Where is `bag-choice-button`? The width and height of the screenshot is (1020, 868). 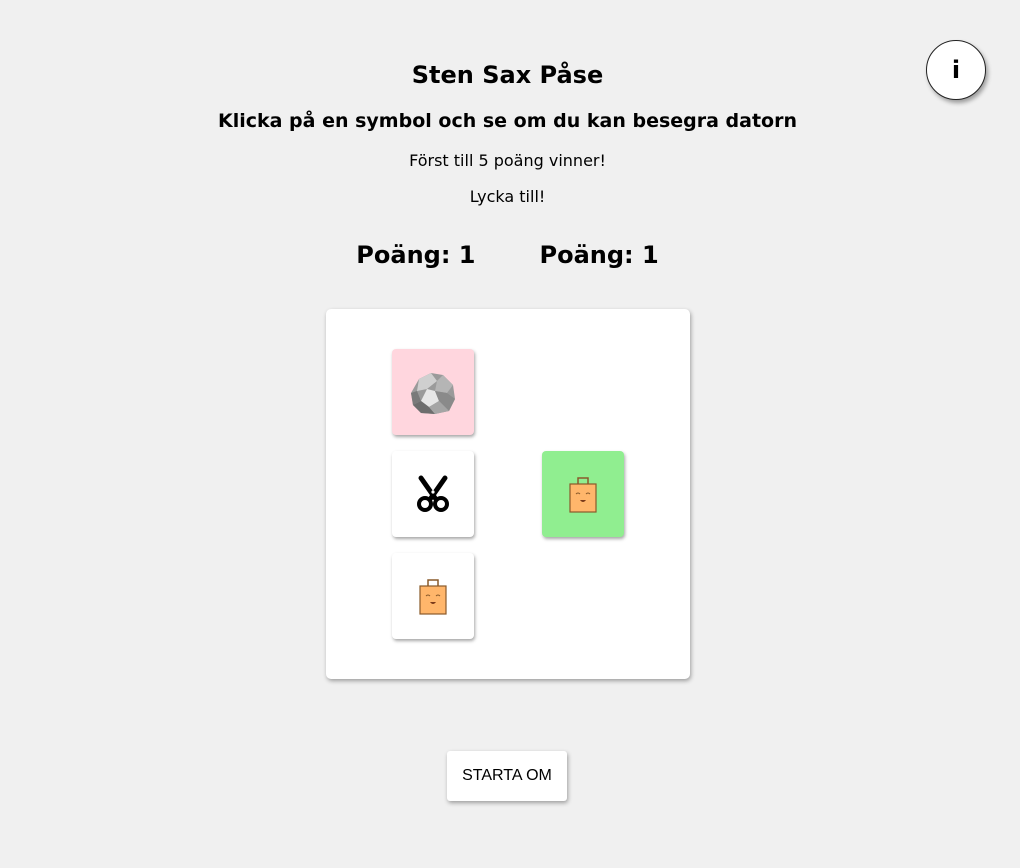 bag-choice-button is located at coordinates (433, 596).